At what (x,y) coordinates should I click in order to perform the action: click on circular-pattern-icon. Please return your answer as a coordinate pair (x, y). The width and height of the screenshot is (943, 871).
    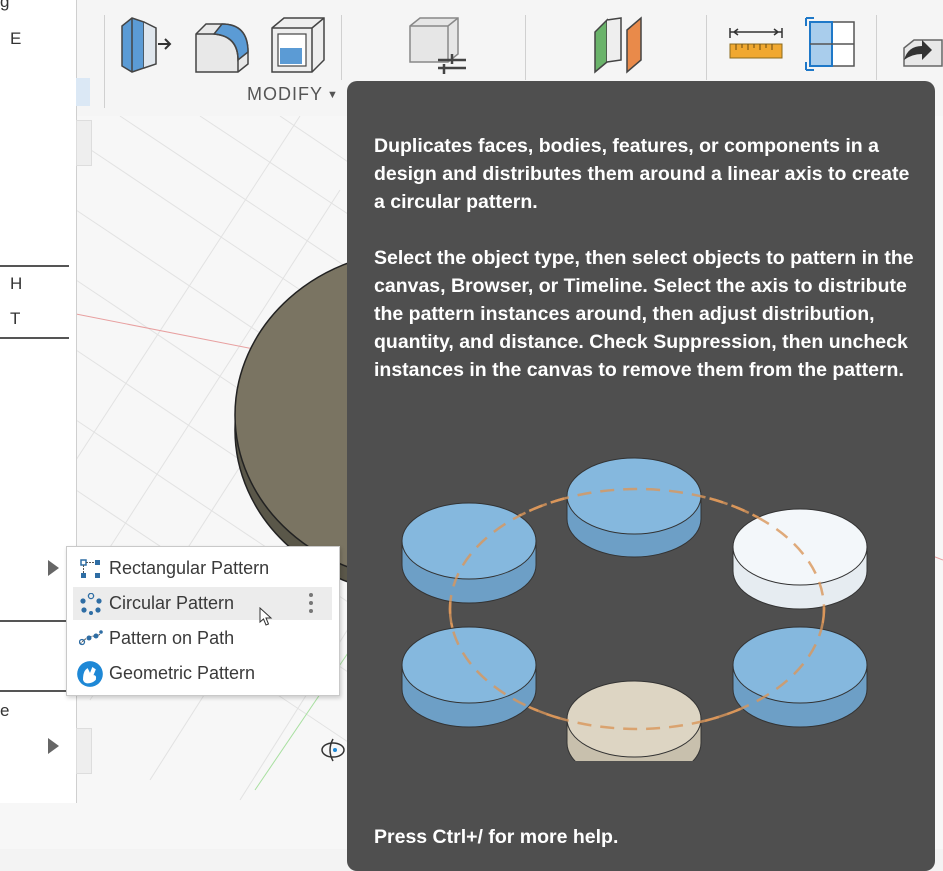
    Looking at the image, I should click on (91, 604).